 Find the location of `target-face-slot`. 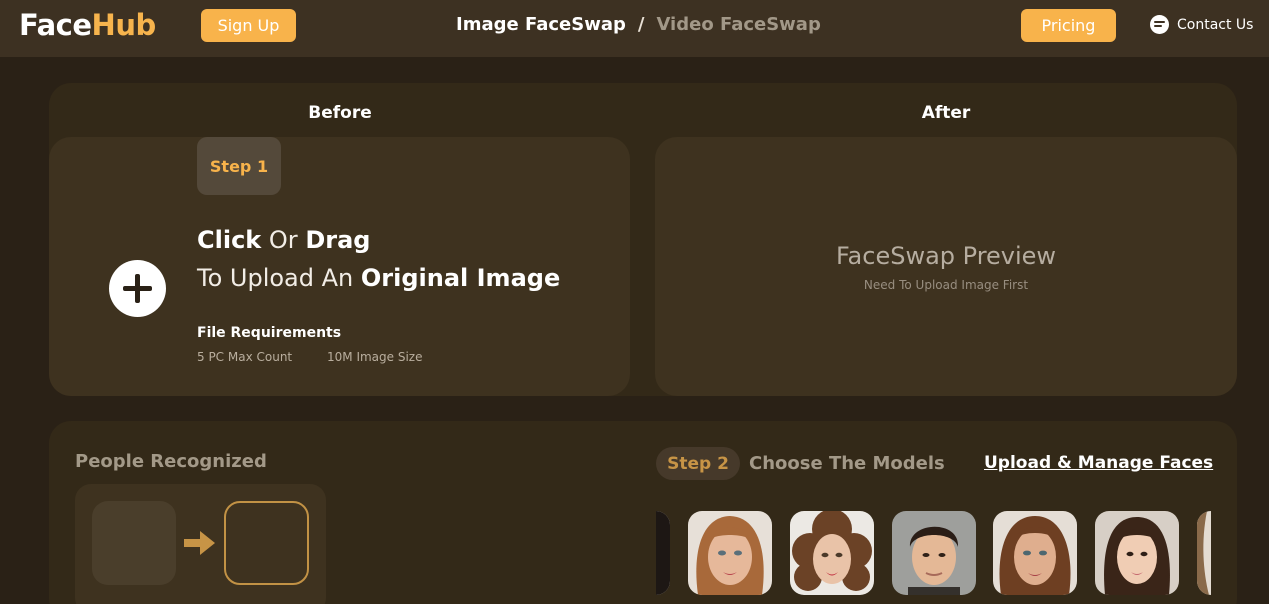

target-face-slot is located at coordinates (266, 543).